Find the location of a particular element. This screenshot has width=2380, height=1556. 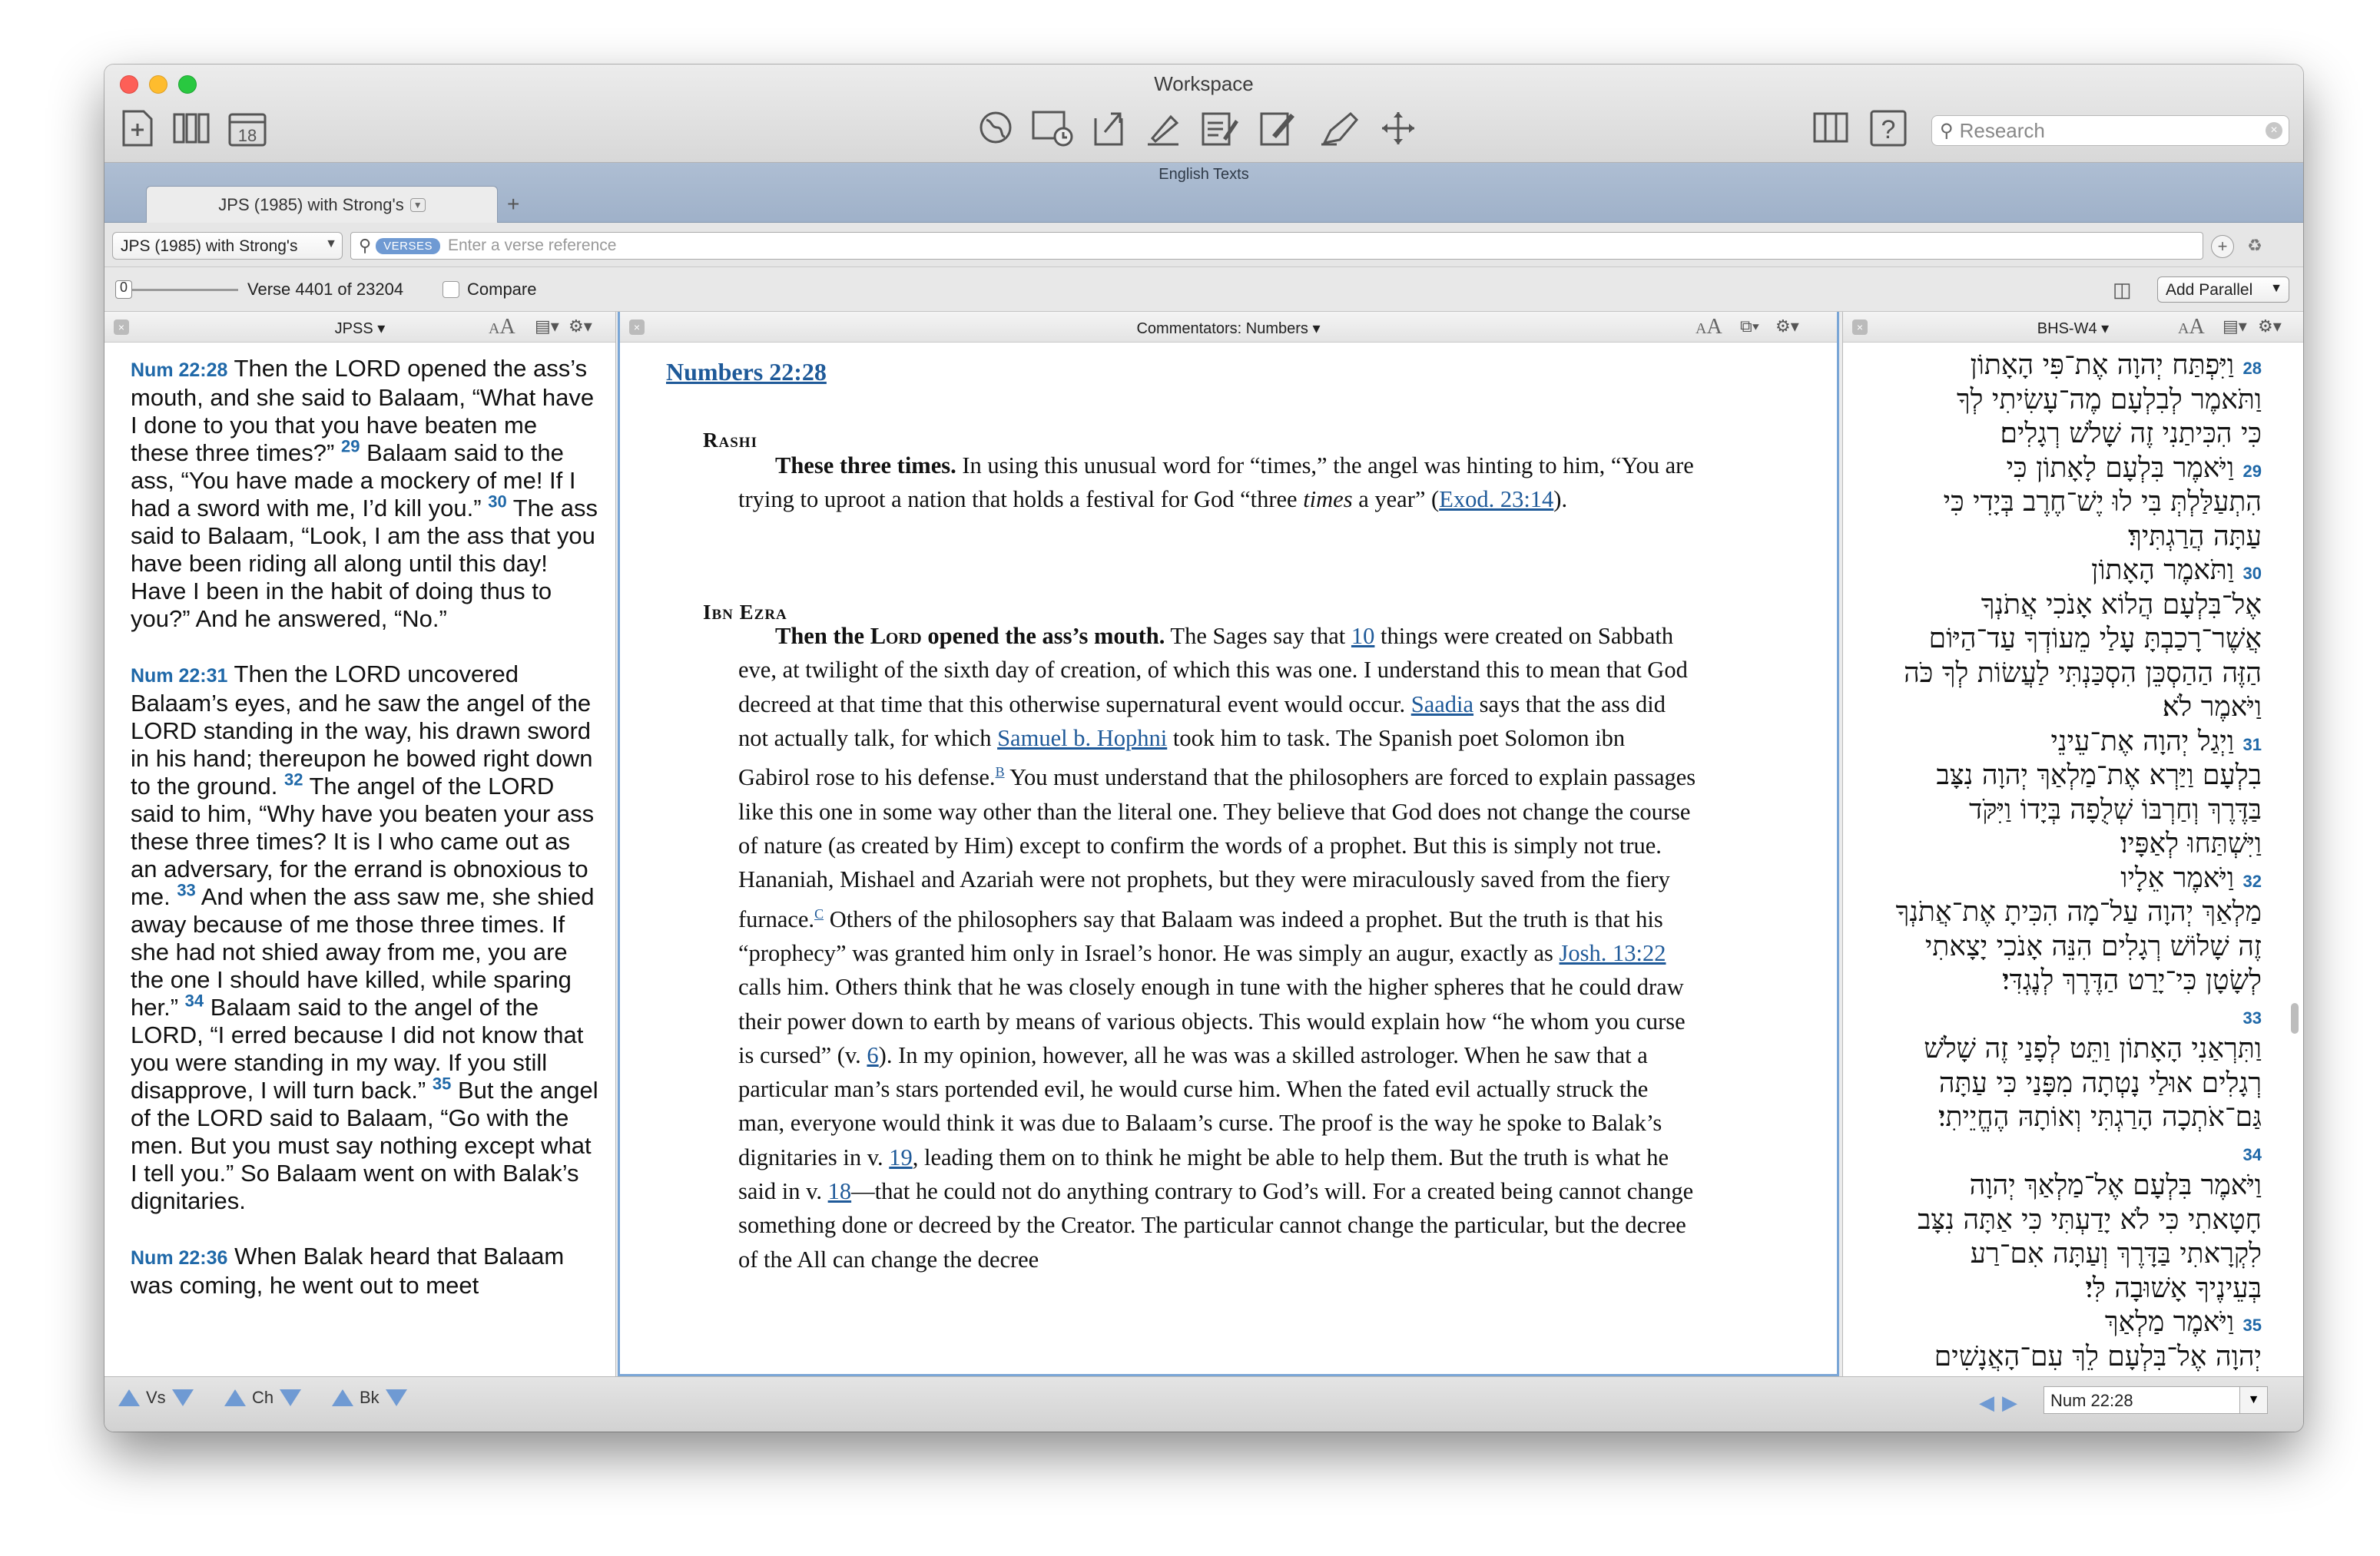

ie-link-josh: Josh. 13:22 is located at coordinates (1613, 953).